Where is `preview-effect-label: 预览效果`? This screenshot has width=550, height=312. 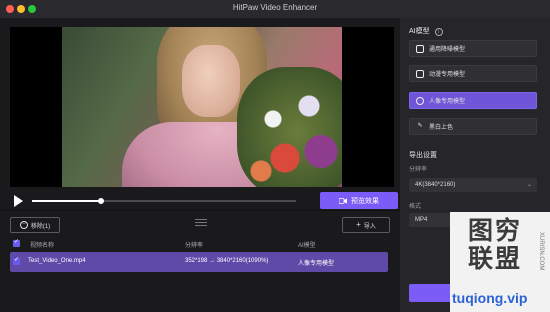
preview-effect-label: 预览效果 is located at coordinates (365, 201).